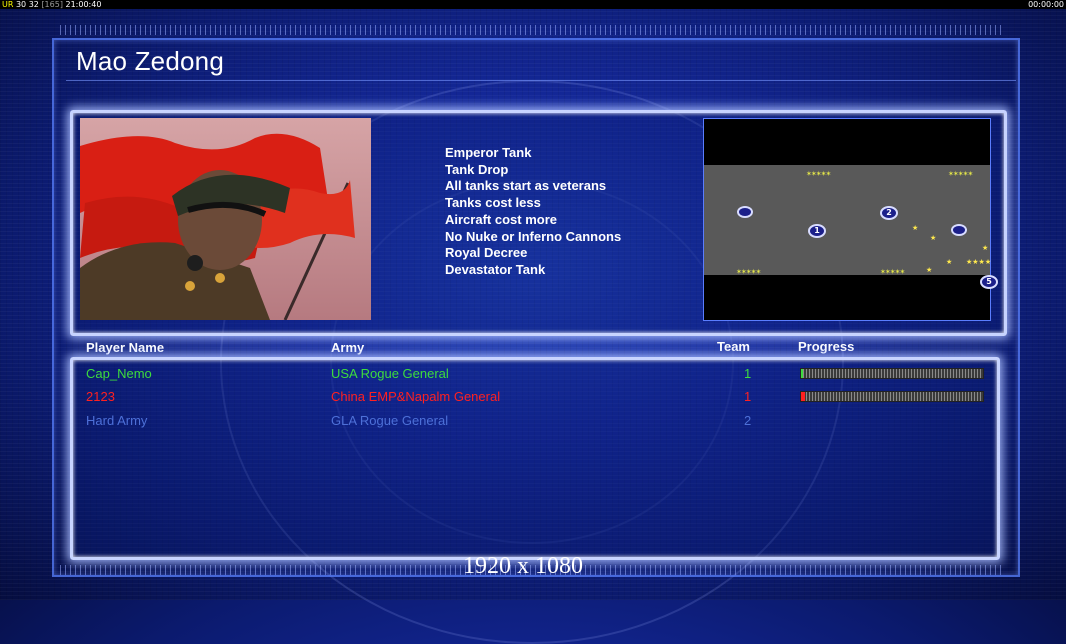  Describe the element at coordinates (390, 420) in the screenshot. I see `player-army: GLA Rogue General` at that location.